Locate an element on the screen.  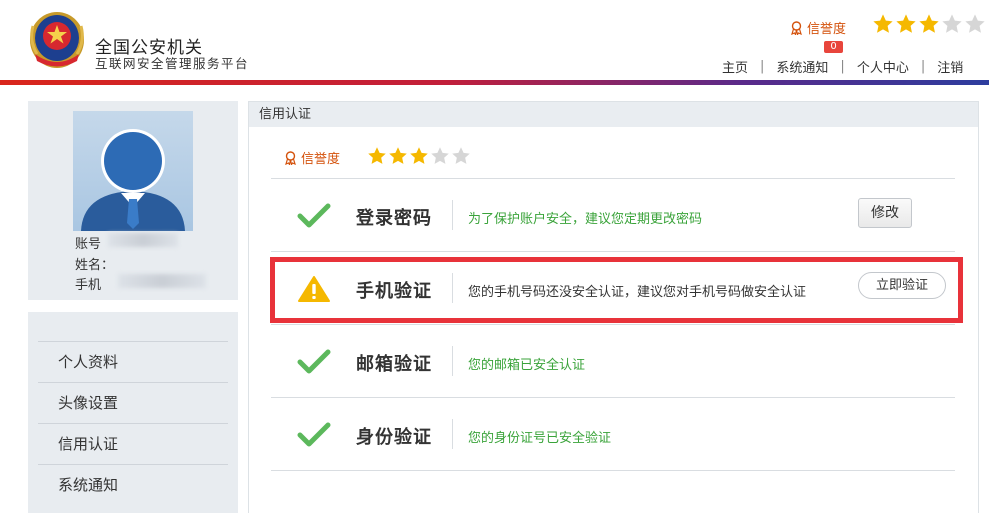
phone-value-redacted is located at coordinates (162, 281).